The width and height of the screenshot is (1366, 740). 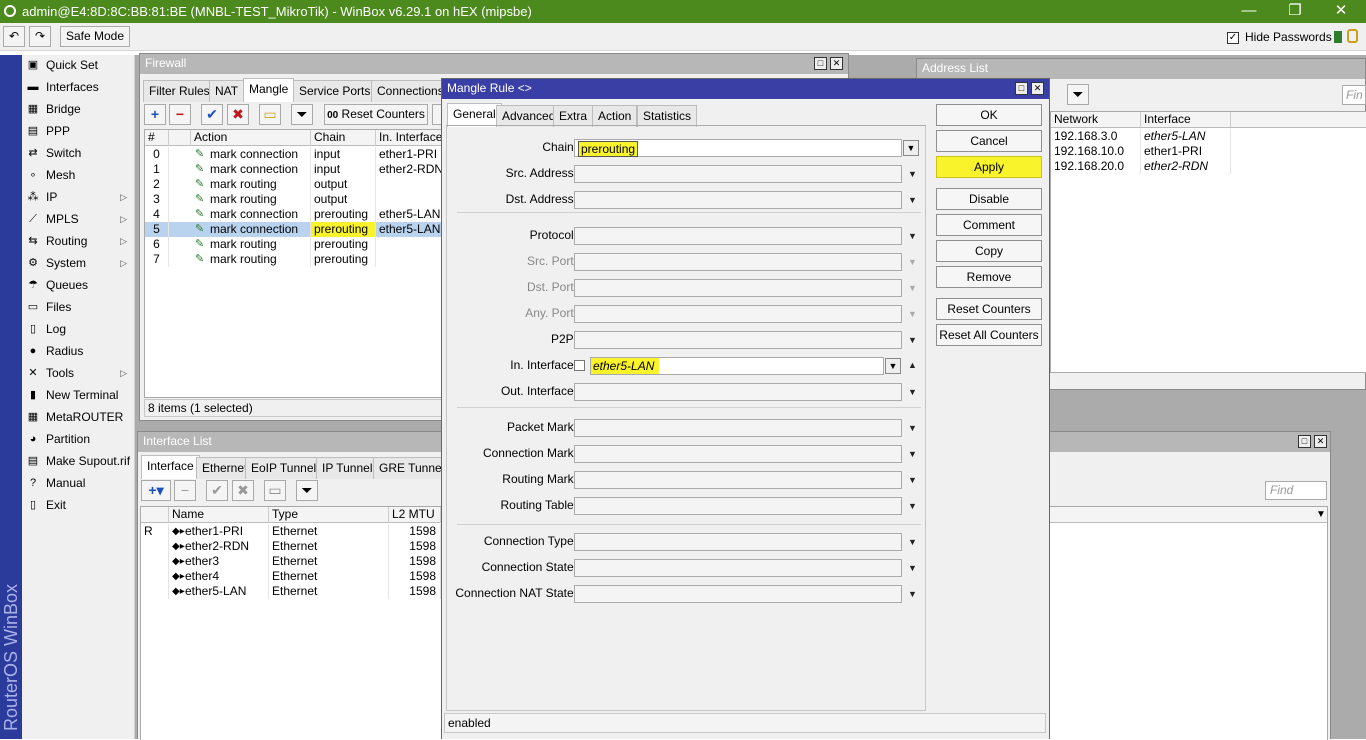 What do you see at coordinates (95, 36) in the screenshot?
I see `safe-mode-button: Safe Mode` at bounding box center [95, 36].